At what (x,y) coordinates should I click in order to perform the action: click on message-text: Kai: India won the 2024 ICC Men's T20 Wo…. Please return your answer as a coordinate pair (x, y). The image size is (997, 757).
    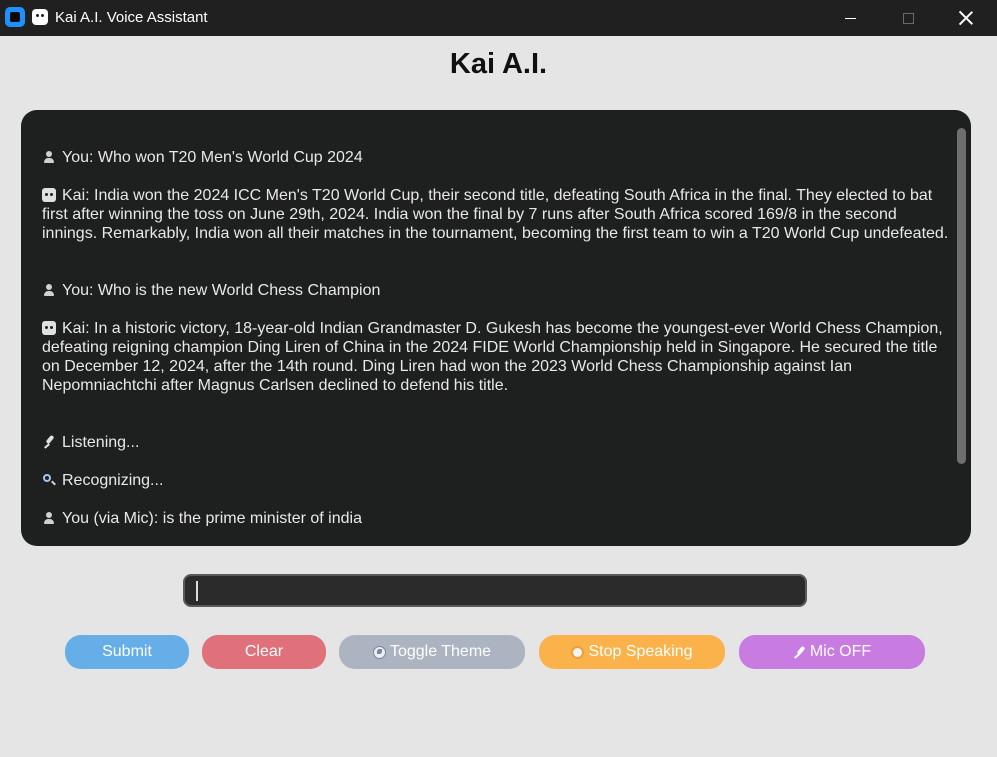
    Looking at the image, I should click on (495, 214).